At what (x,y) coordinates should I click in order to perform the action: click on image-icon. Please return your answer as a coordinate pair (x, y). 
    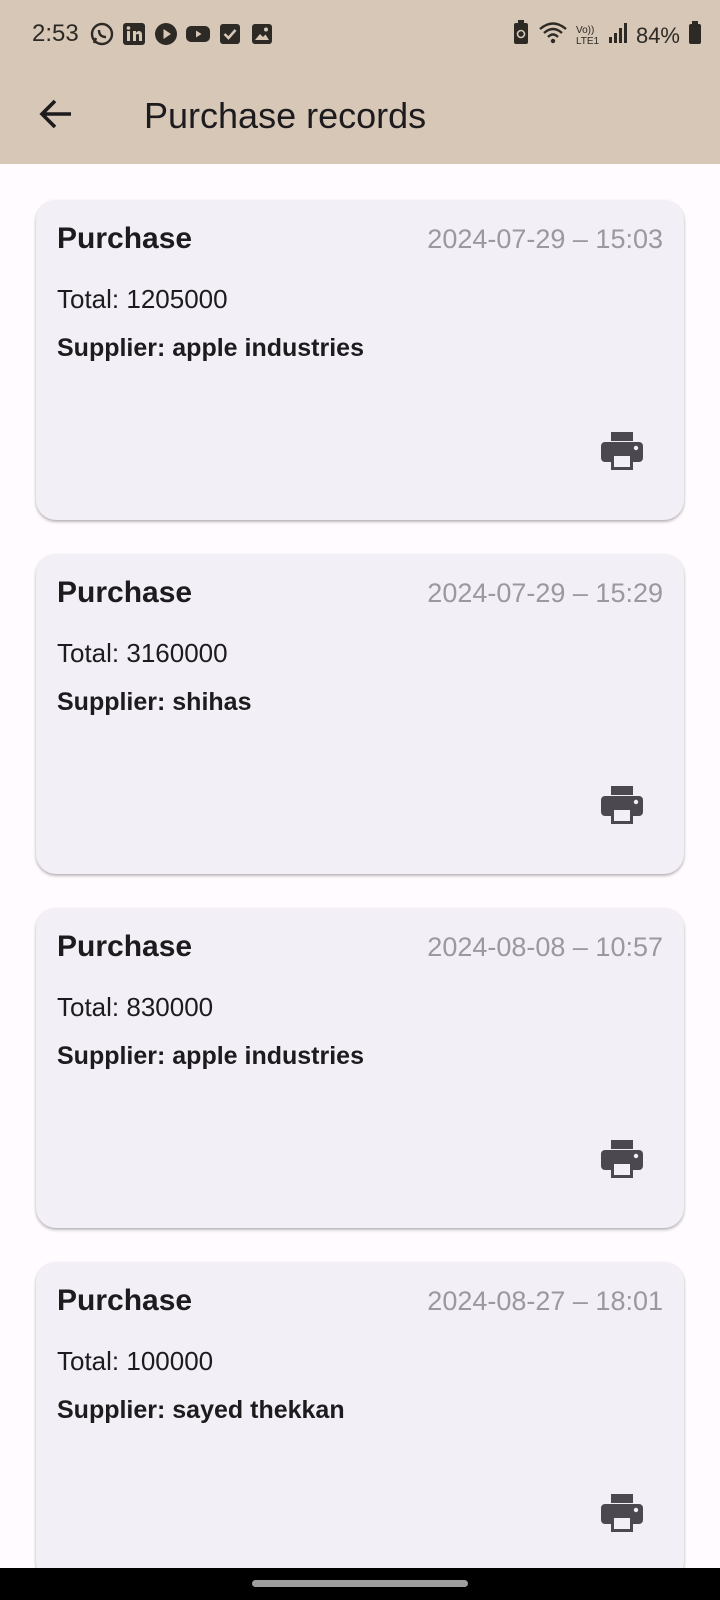
    Looking at the image, I should click on (262, 34).